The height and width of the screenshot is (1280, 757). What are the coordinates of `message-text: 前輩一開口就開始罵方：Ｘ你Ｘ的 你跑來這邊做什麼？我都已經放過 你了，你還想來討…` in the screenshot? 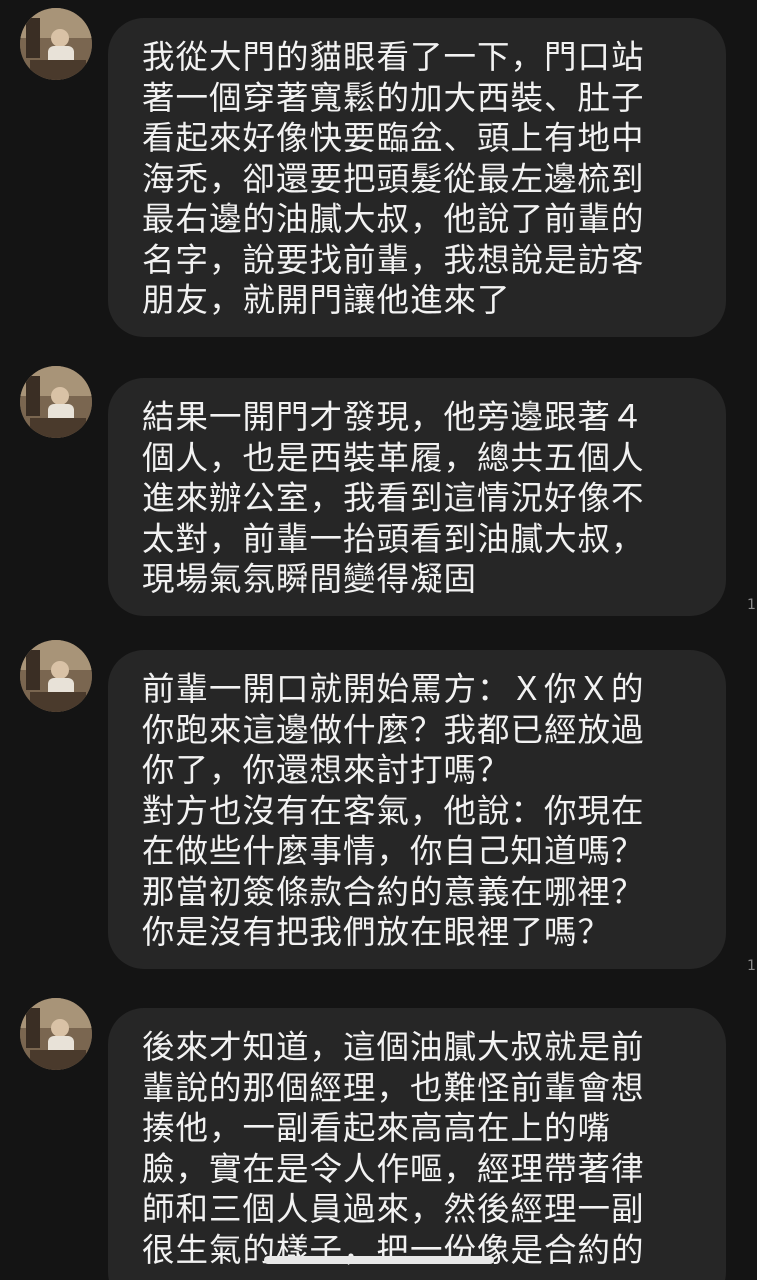 It's located at (393, 810).